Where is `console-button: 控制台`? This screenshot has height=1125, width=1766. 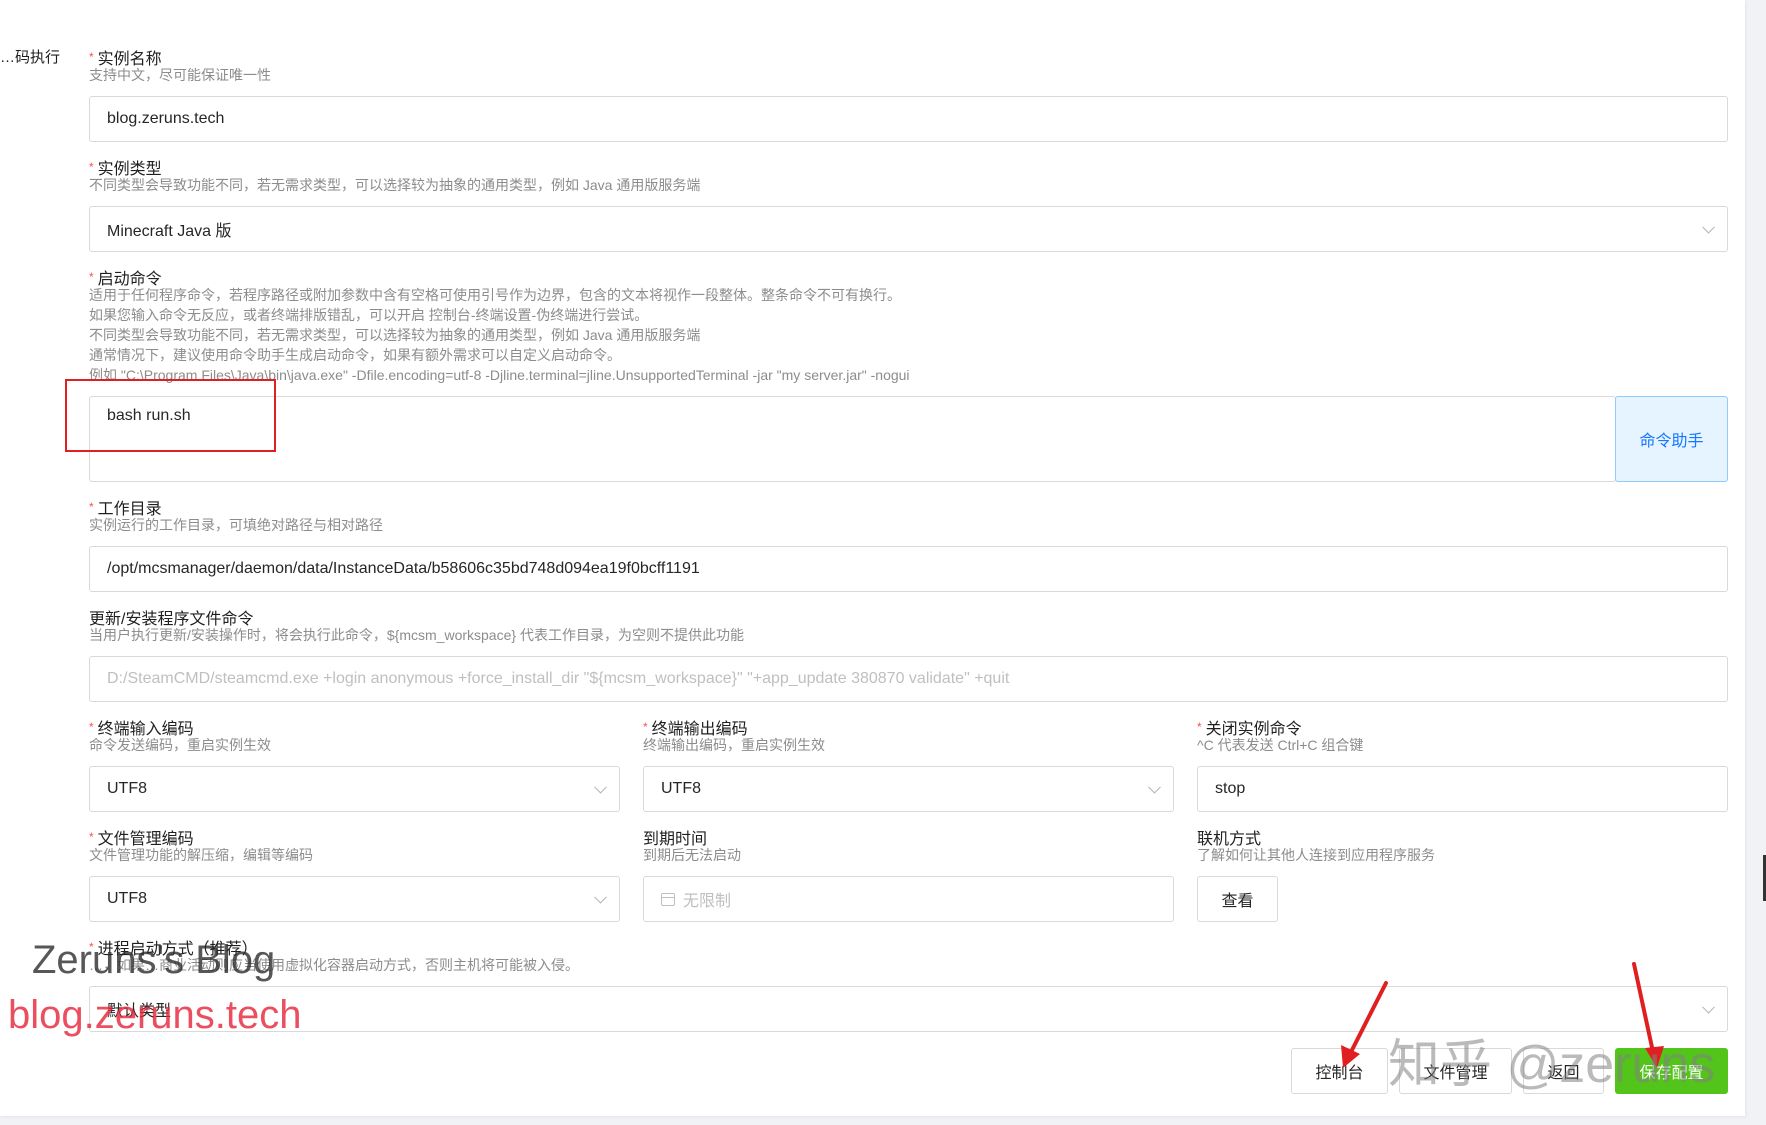 console-button: 控制台 is located at coordinates (1339, 1071).